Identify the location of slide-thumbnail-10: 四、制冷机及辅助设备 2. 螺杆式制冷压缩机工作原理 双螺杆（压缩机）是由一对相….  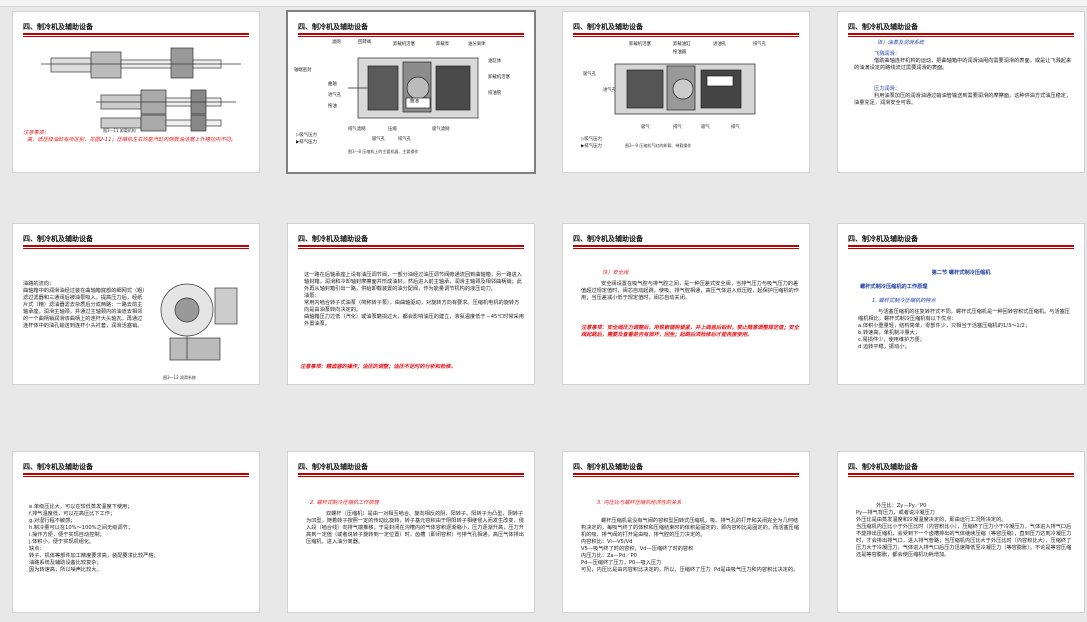
(411, 532).